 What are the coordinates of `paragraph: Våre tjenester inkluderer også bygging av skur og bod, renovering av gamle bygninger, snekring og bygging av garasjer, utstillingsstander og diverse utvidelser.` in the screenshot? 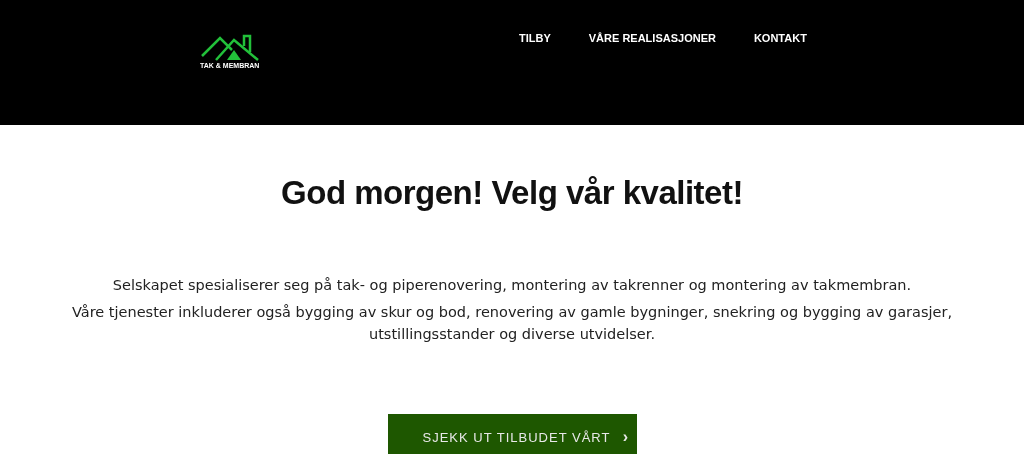 It's located at (512, 324).